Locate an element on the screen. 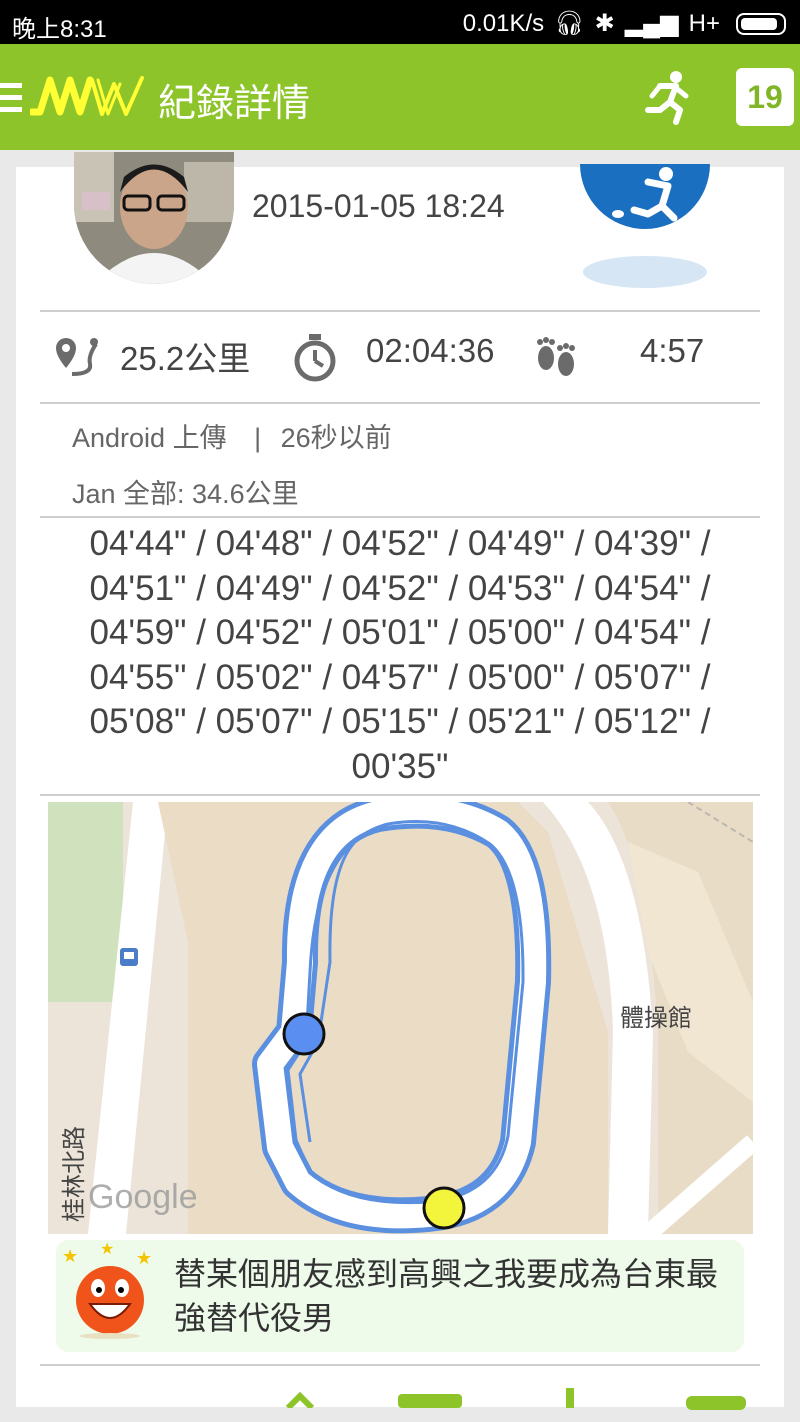 The image size is (800, 1422). building-label: 體操館 is located at coordinates (656, 1018).